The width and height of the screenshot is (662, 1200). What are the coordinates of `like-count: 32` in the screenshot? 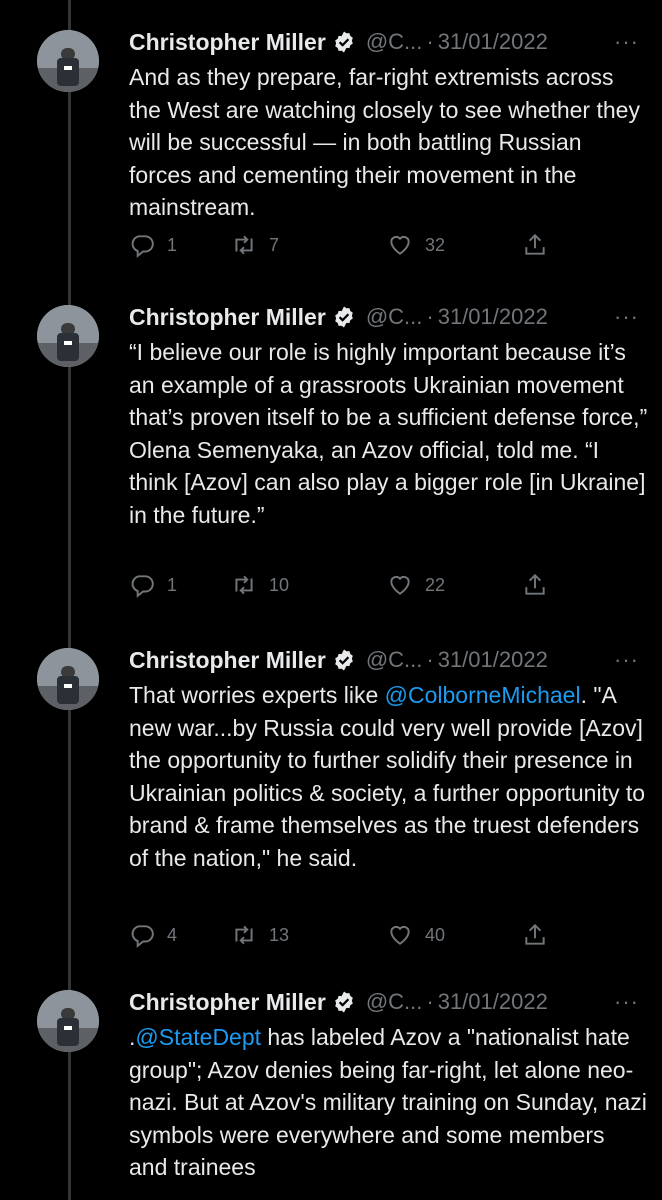 It's located at (435, 244).